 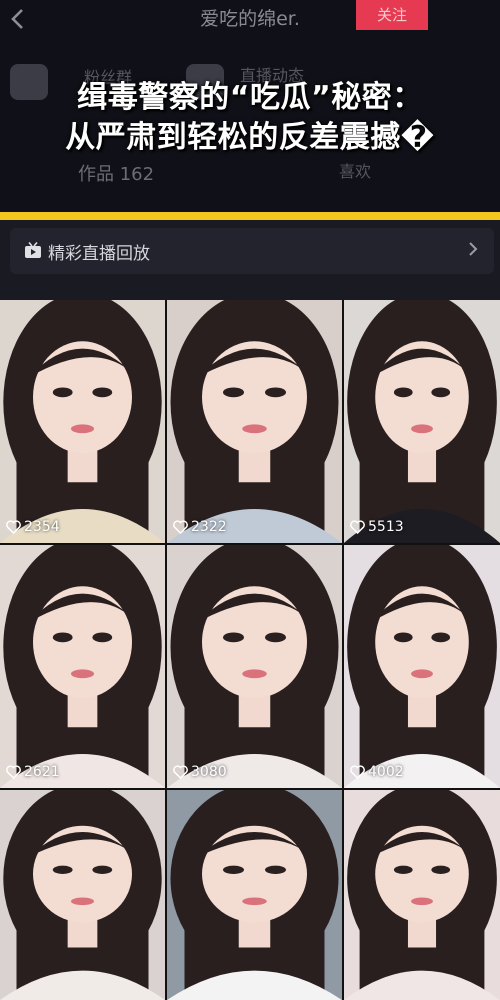 I want to click on video-thumbnail: 2621, so click(x=82, y=666).